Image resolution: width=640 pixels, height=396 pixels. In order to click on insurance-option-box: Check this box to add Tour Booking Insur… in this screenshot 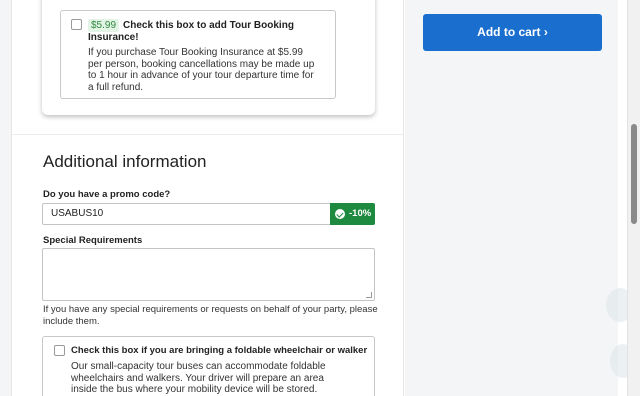, I will do `click(198, 54)`.